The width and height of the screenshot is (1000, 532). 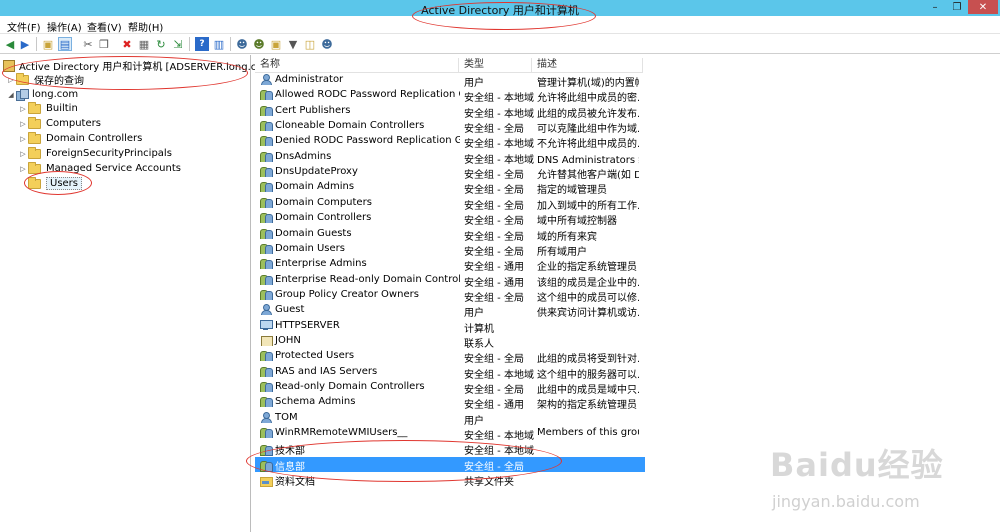 I want to click on table-row: 技术部 安全组 - 本地域, so click(x=450, y=449).